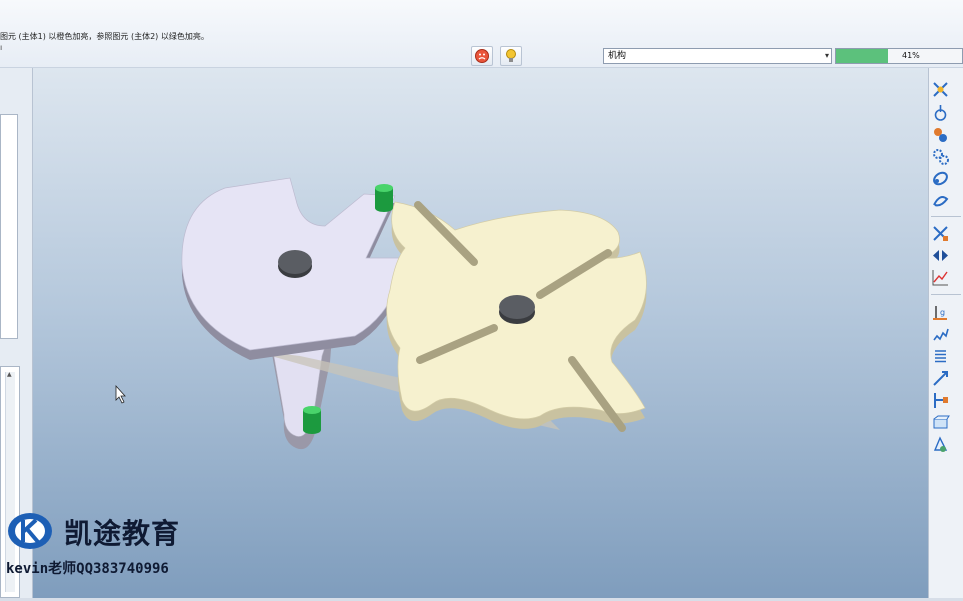 The image size is (963, 601). I want to click on force-icon, so click(940, 378).